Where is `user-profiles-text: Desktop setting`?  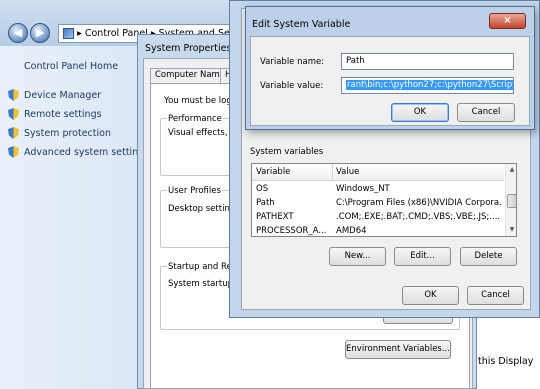 user-profiles-text: Desktop setting is located at coordinates (202, 209).